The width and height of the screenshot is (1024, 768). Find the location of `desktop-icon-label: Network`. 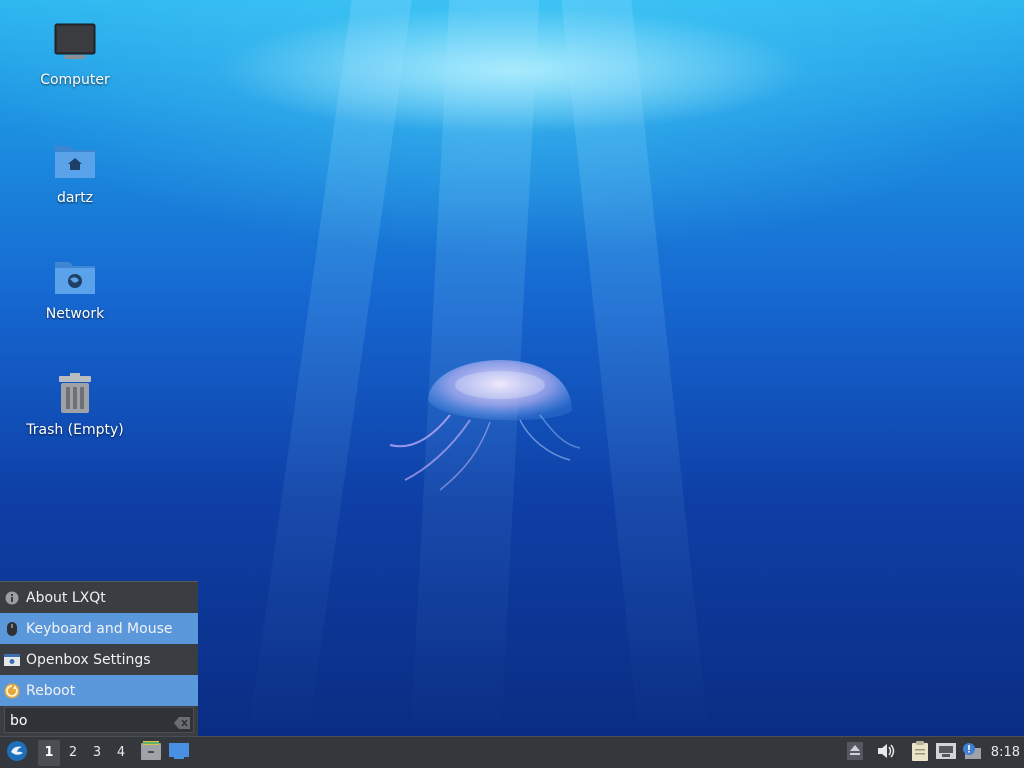

desktop-icon-label: Network is located at coordinates (75, 314).